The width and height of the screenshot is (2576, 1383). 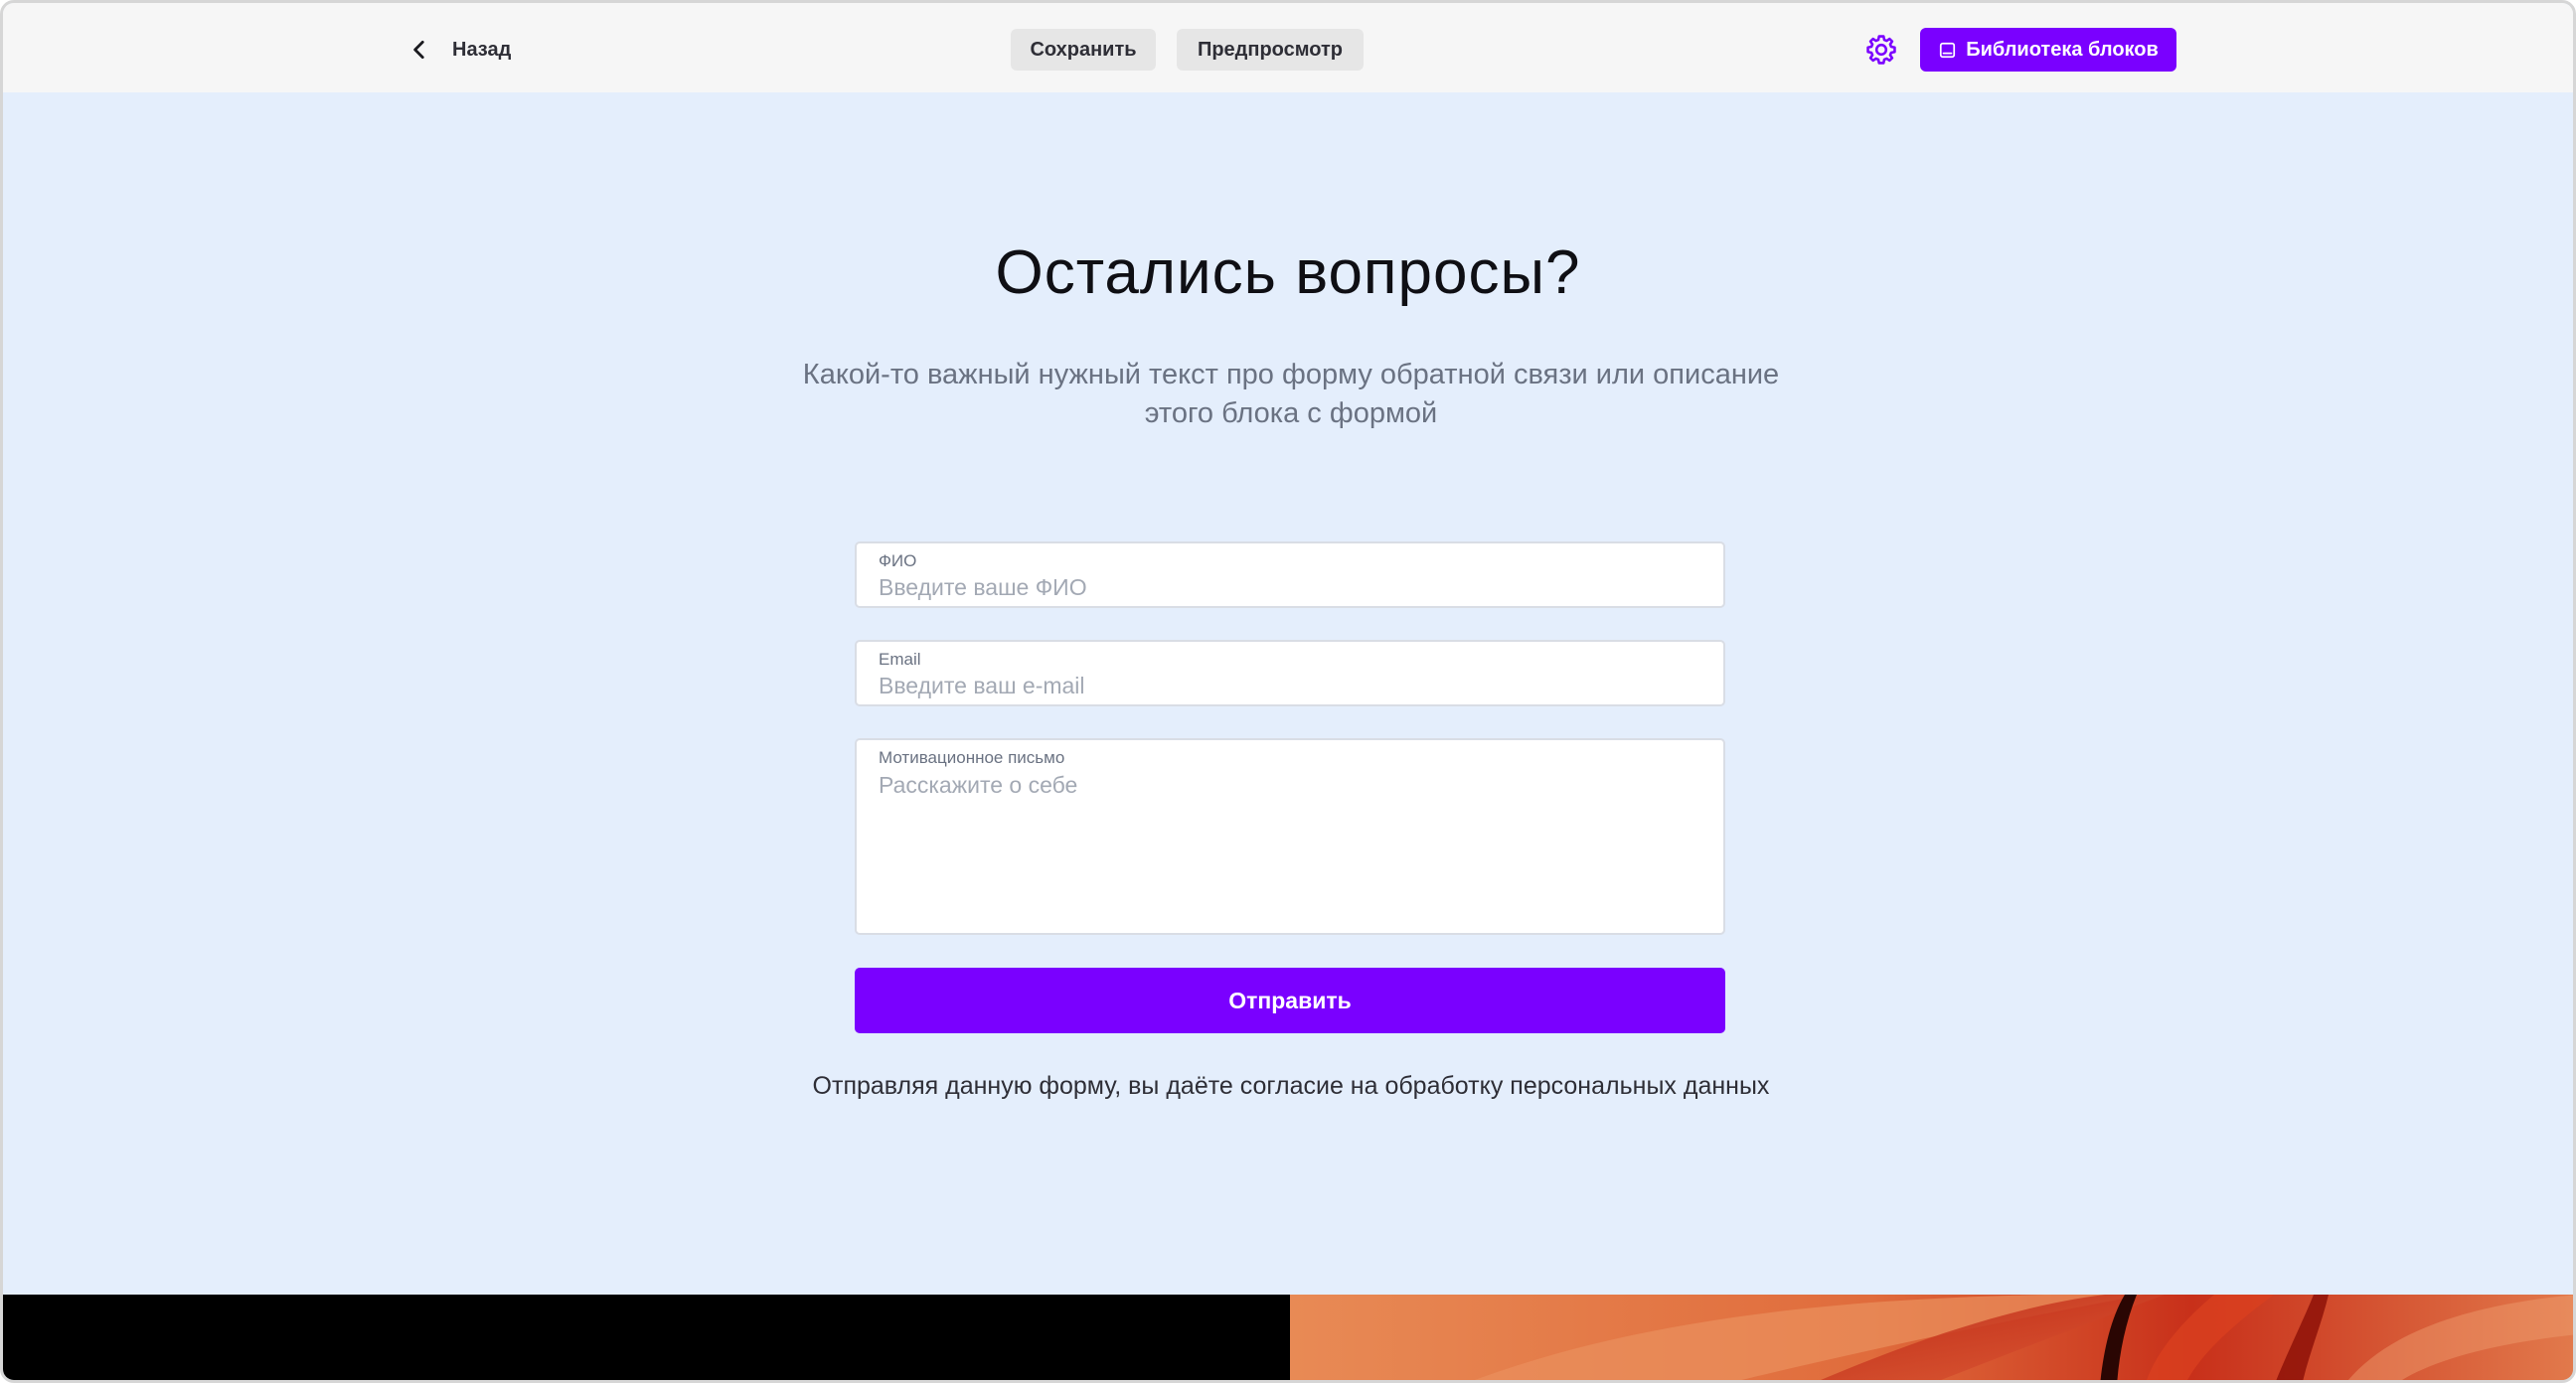 I want to click on full-name-field: ФИО, so click(x=1290, y=575).